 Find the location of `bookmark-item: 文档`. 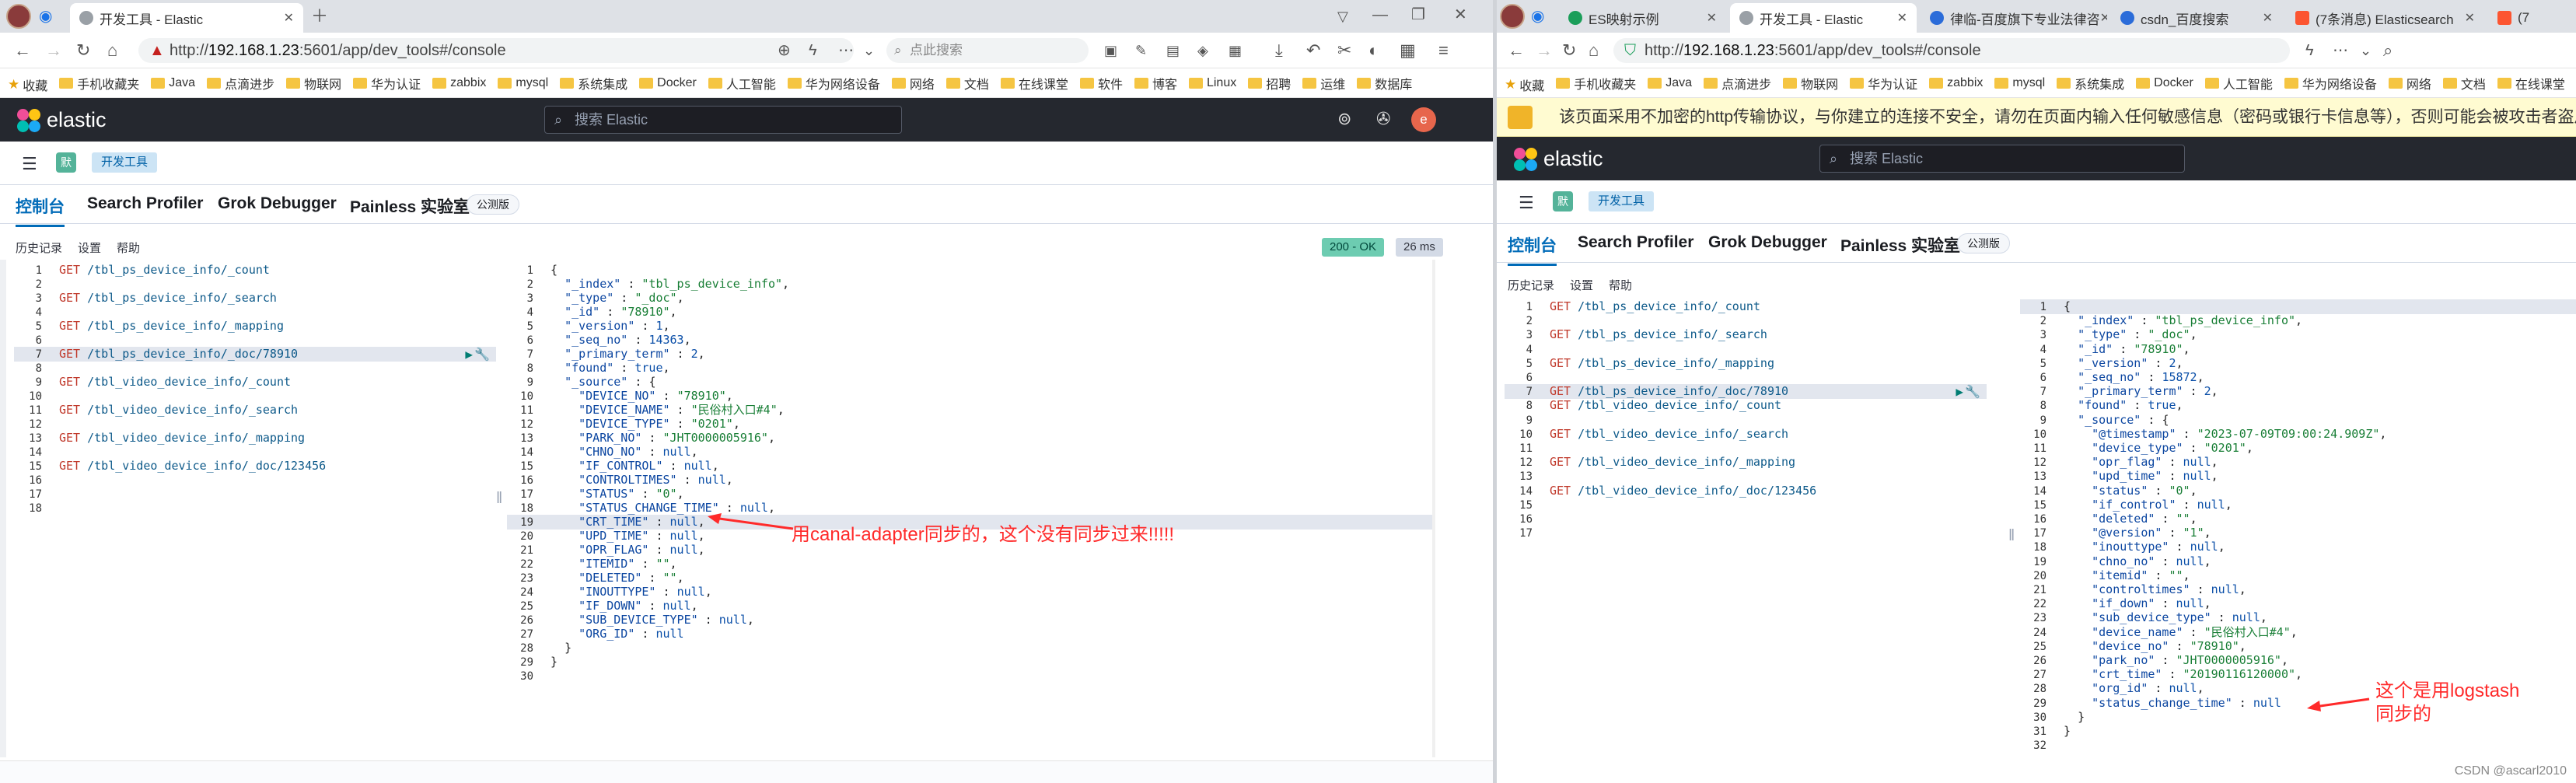

bookmark-item: 文档 is located at coordinates (967, 82).